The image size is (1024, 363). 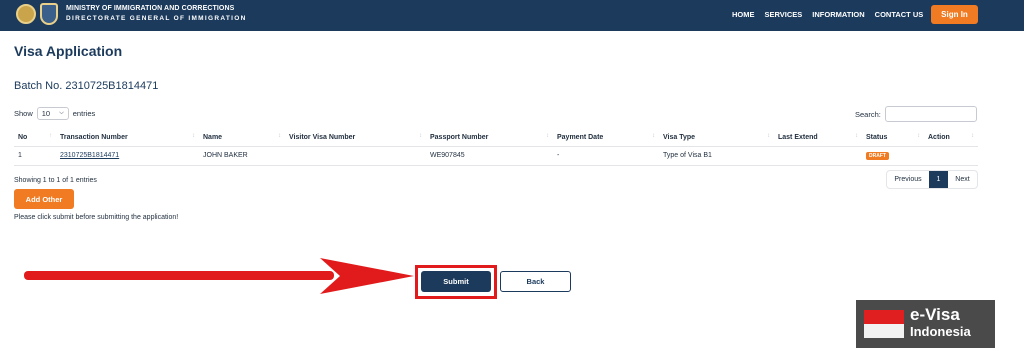 I want to click on add-other-button: Add Other, so click(x=44, y=199).